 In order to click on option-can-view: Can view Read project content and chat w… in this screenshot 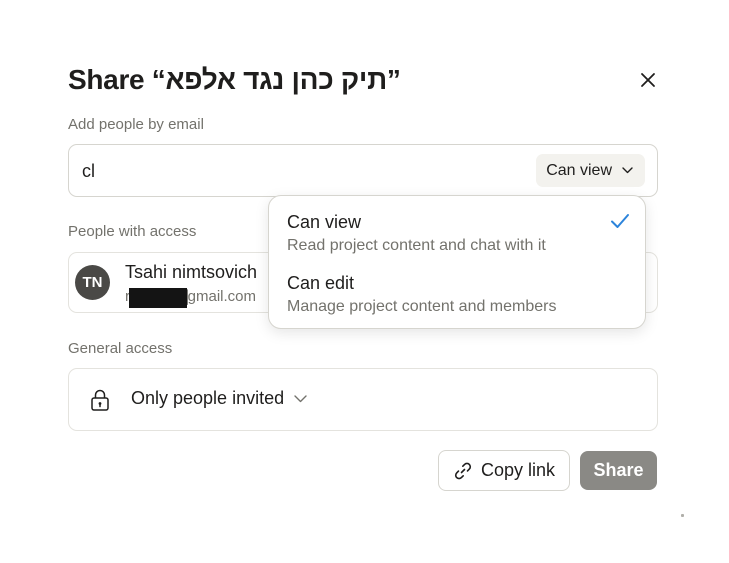, I will do `click(457, 233)`.